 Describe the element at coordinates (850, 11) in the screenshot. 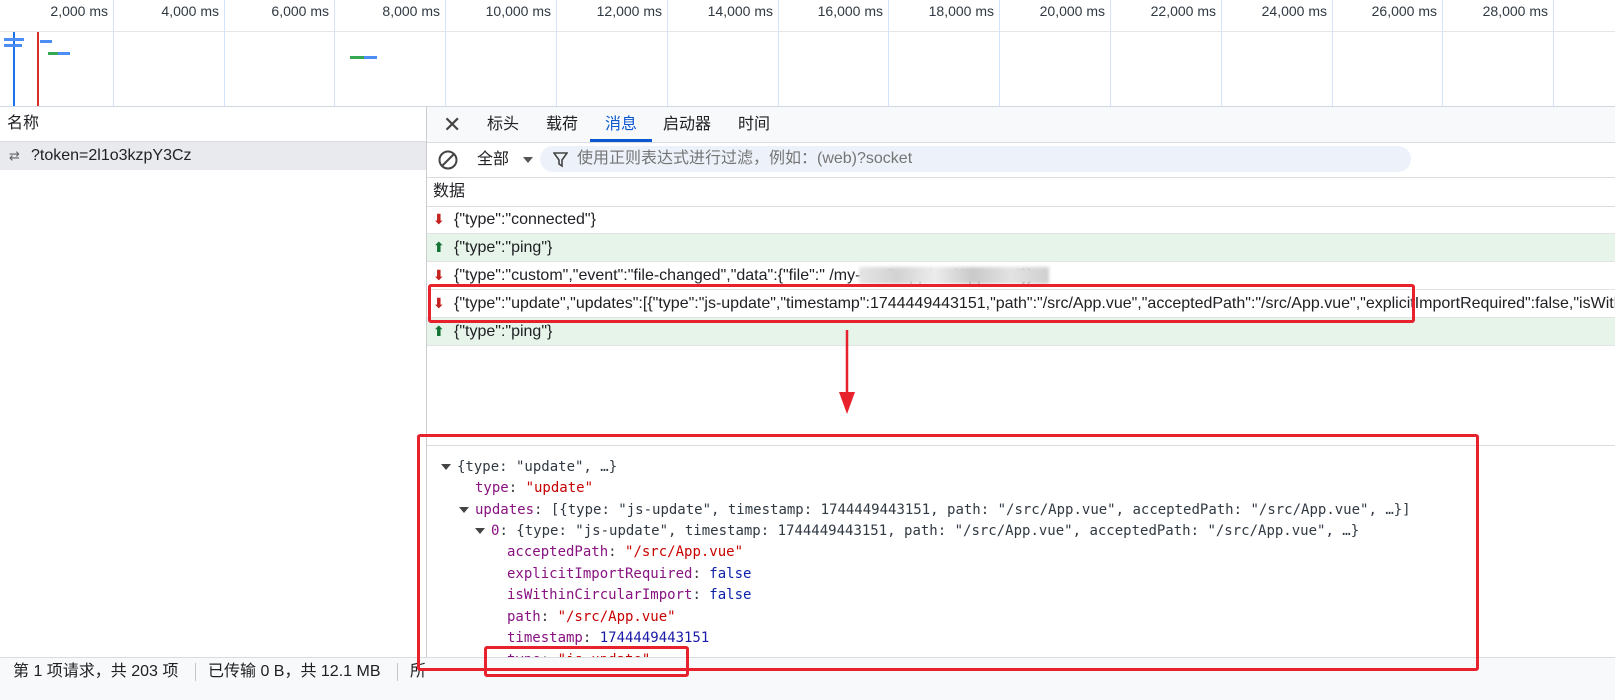

I see `timeline-tick-label: 16,000 ms` at that location.